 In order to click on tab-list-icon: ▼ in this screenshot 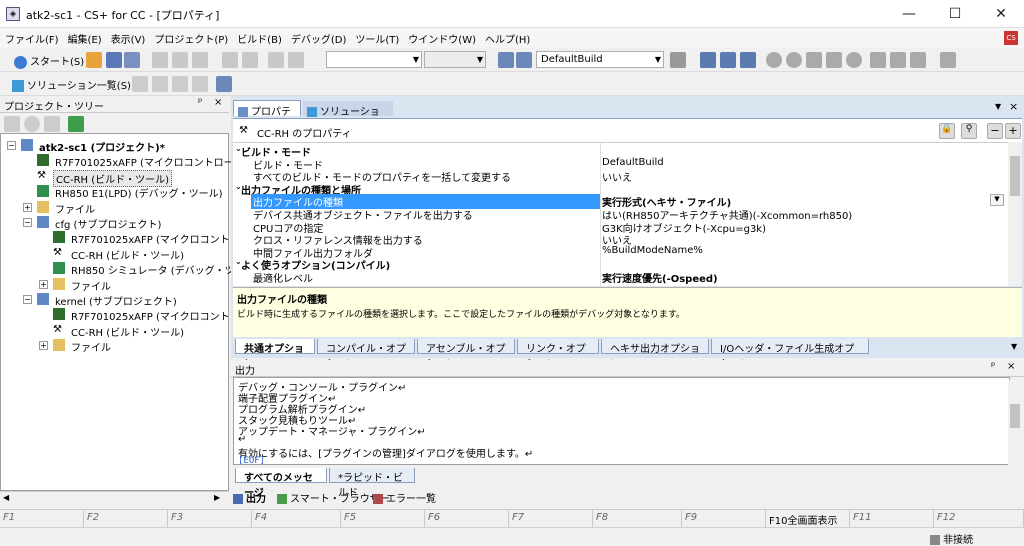, I will do `click(998, 106)`.